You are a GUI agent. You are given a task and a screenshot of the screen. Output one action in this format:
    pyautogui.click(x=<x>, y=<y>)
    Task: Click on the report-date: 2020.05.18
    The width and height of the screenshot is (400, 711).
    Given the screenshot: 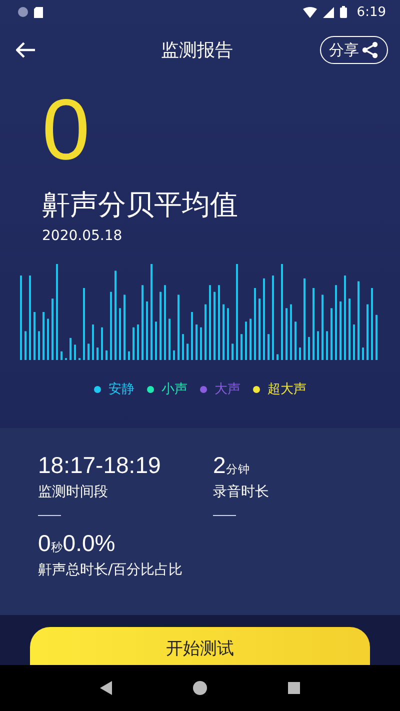 What is the action you would take?
    pyautogui.click(x=83, y=236)
    